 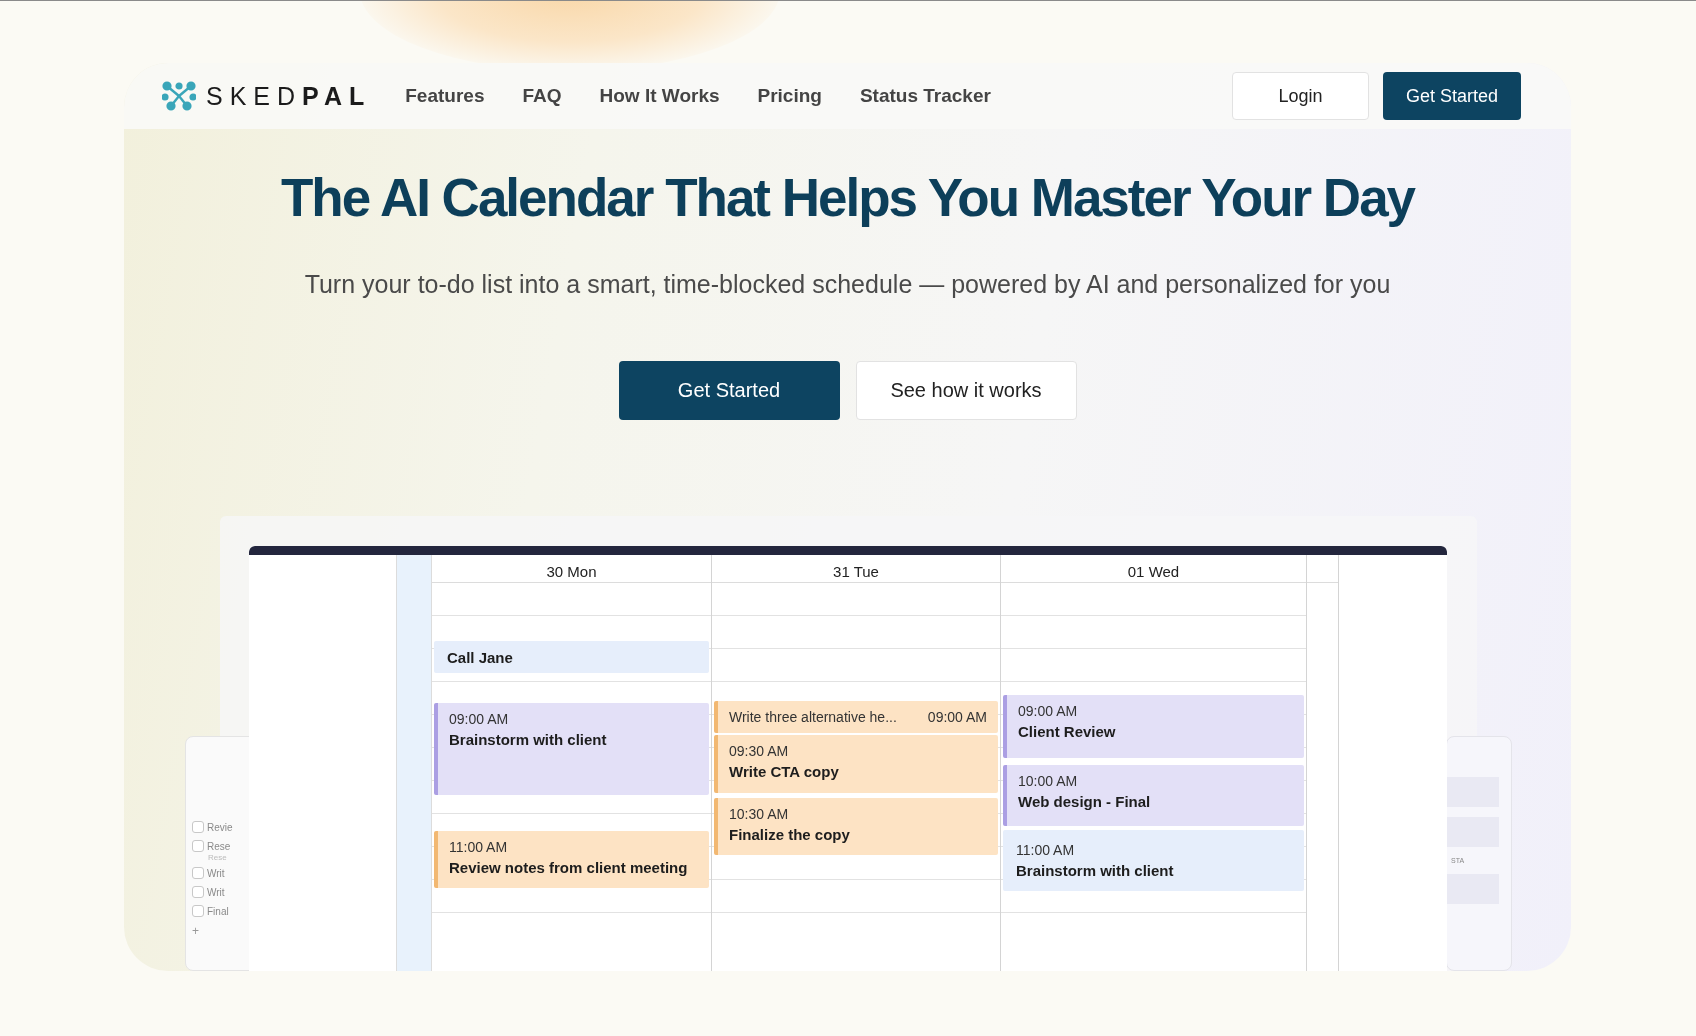 What do you see at coordinates (1048, 781) in the screenshot?
I see `event-time: 10:00 AM` at bounding box center [1048, 781].